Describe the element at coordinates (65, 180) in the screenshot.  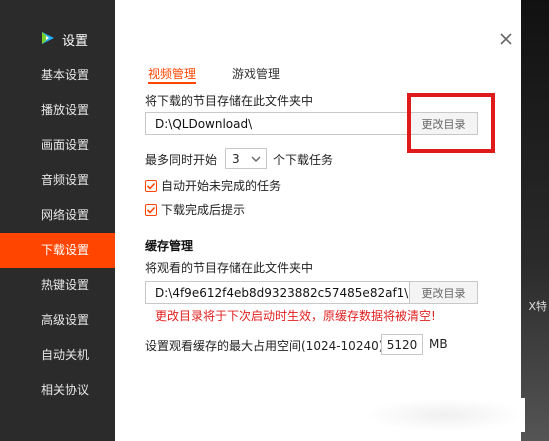
I see `sidebar-item-label: 音频设置` at that location.